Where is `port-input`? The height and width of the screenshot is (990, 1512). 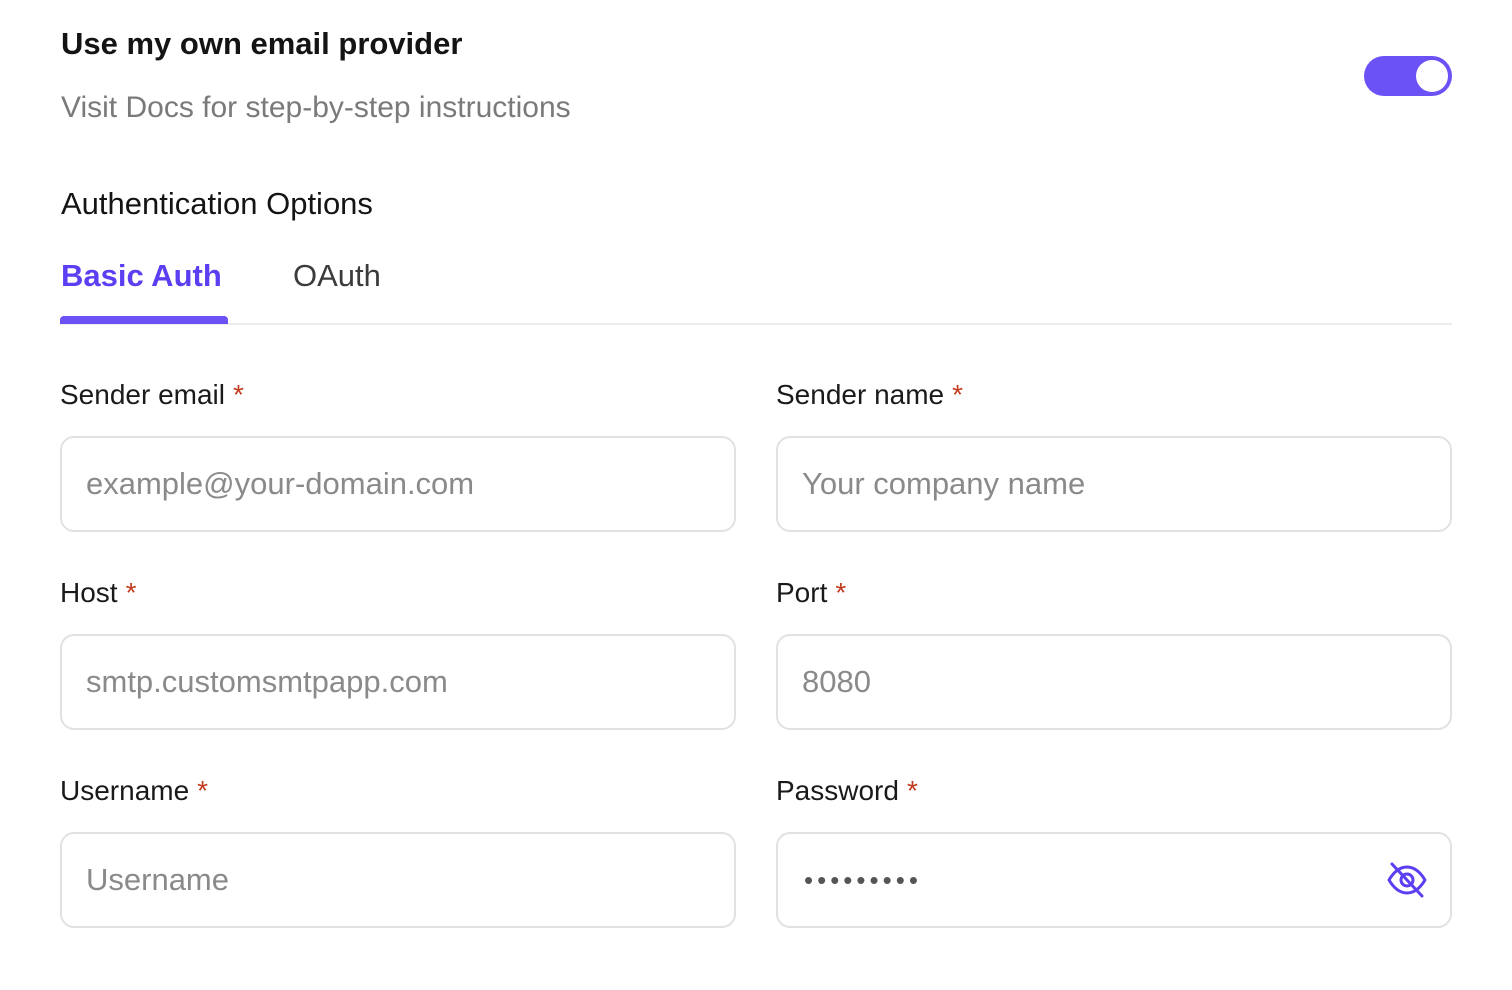
port-input is located at coordinates (1112, 682).